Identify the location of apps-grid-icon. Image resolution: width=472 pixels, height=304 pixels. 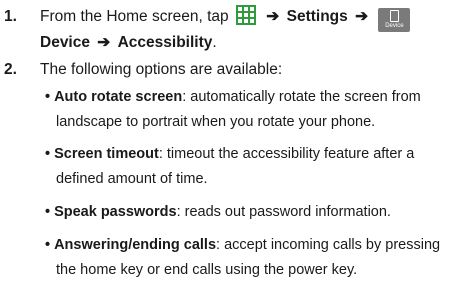
(245, 15).